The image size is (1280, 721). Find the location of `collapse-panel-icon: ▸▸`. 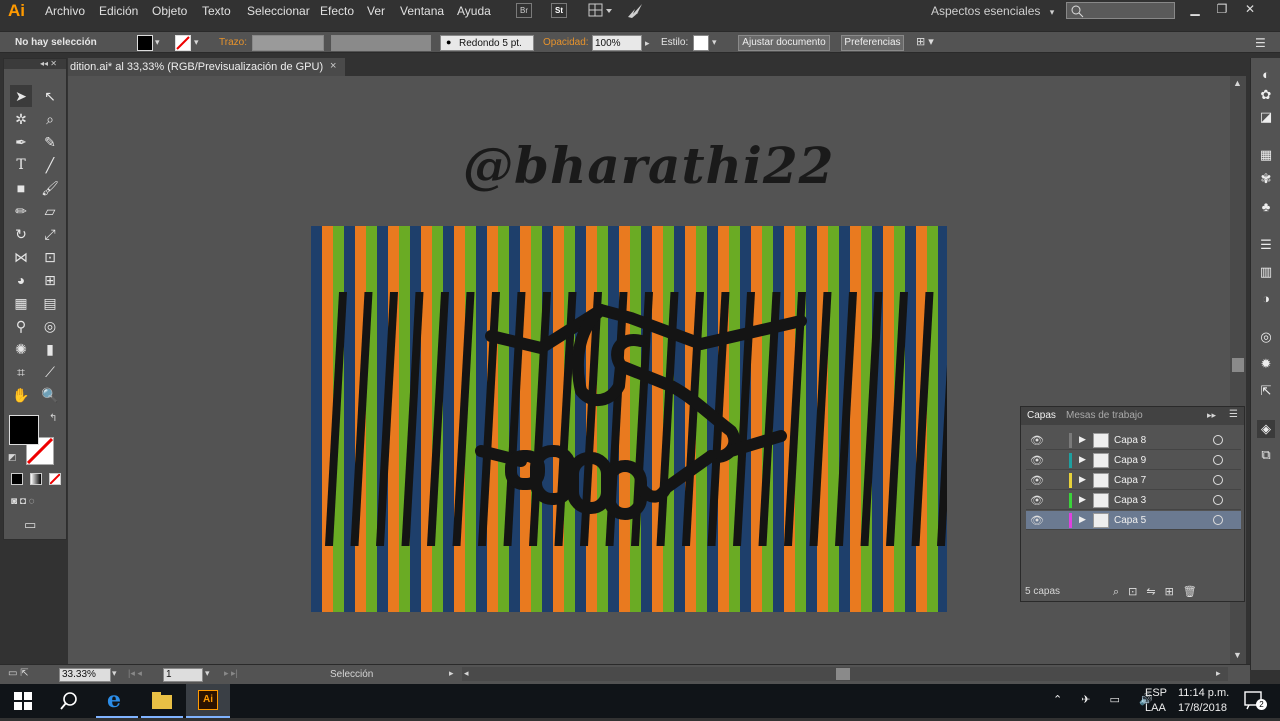

collapse-panel-icon: ▸▸ is located at coordinates (1211, 415).